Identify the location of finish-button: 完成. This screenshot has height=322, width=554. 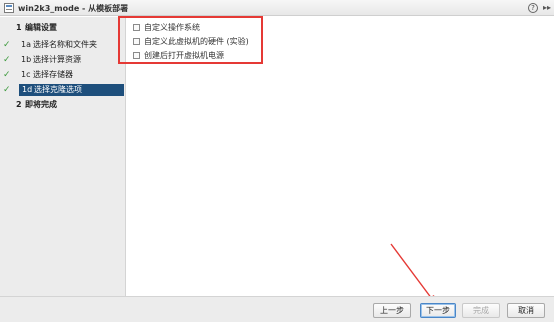
(481, 310).